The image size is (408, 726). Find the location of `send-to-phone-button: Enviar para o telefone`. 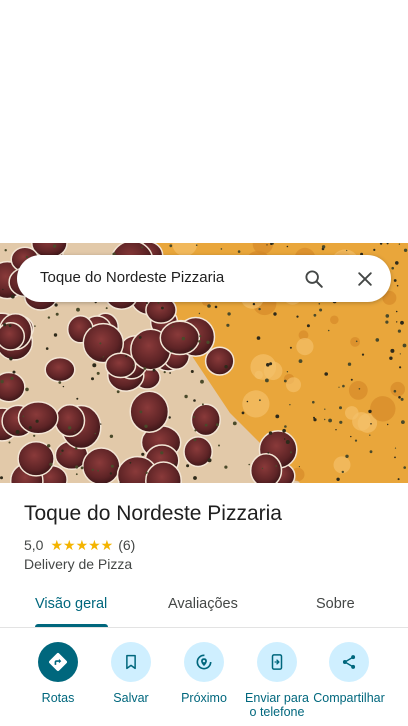

send-to-phone-button: Enviar para o telefone is located at coordinates (277, 680).